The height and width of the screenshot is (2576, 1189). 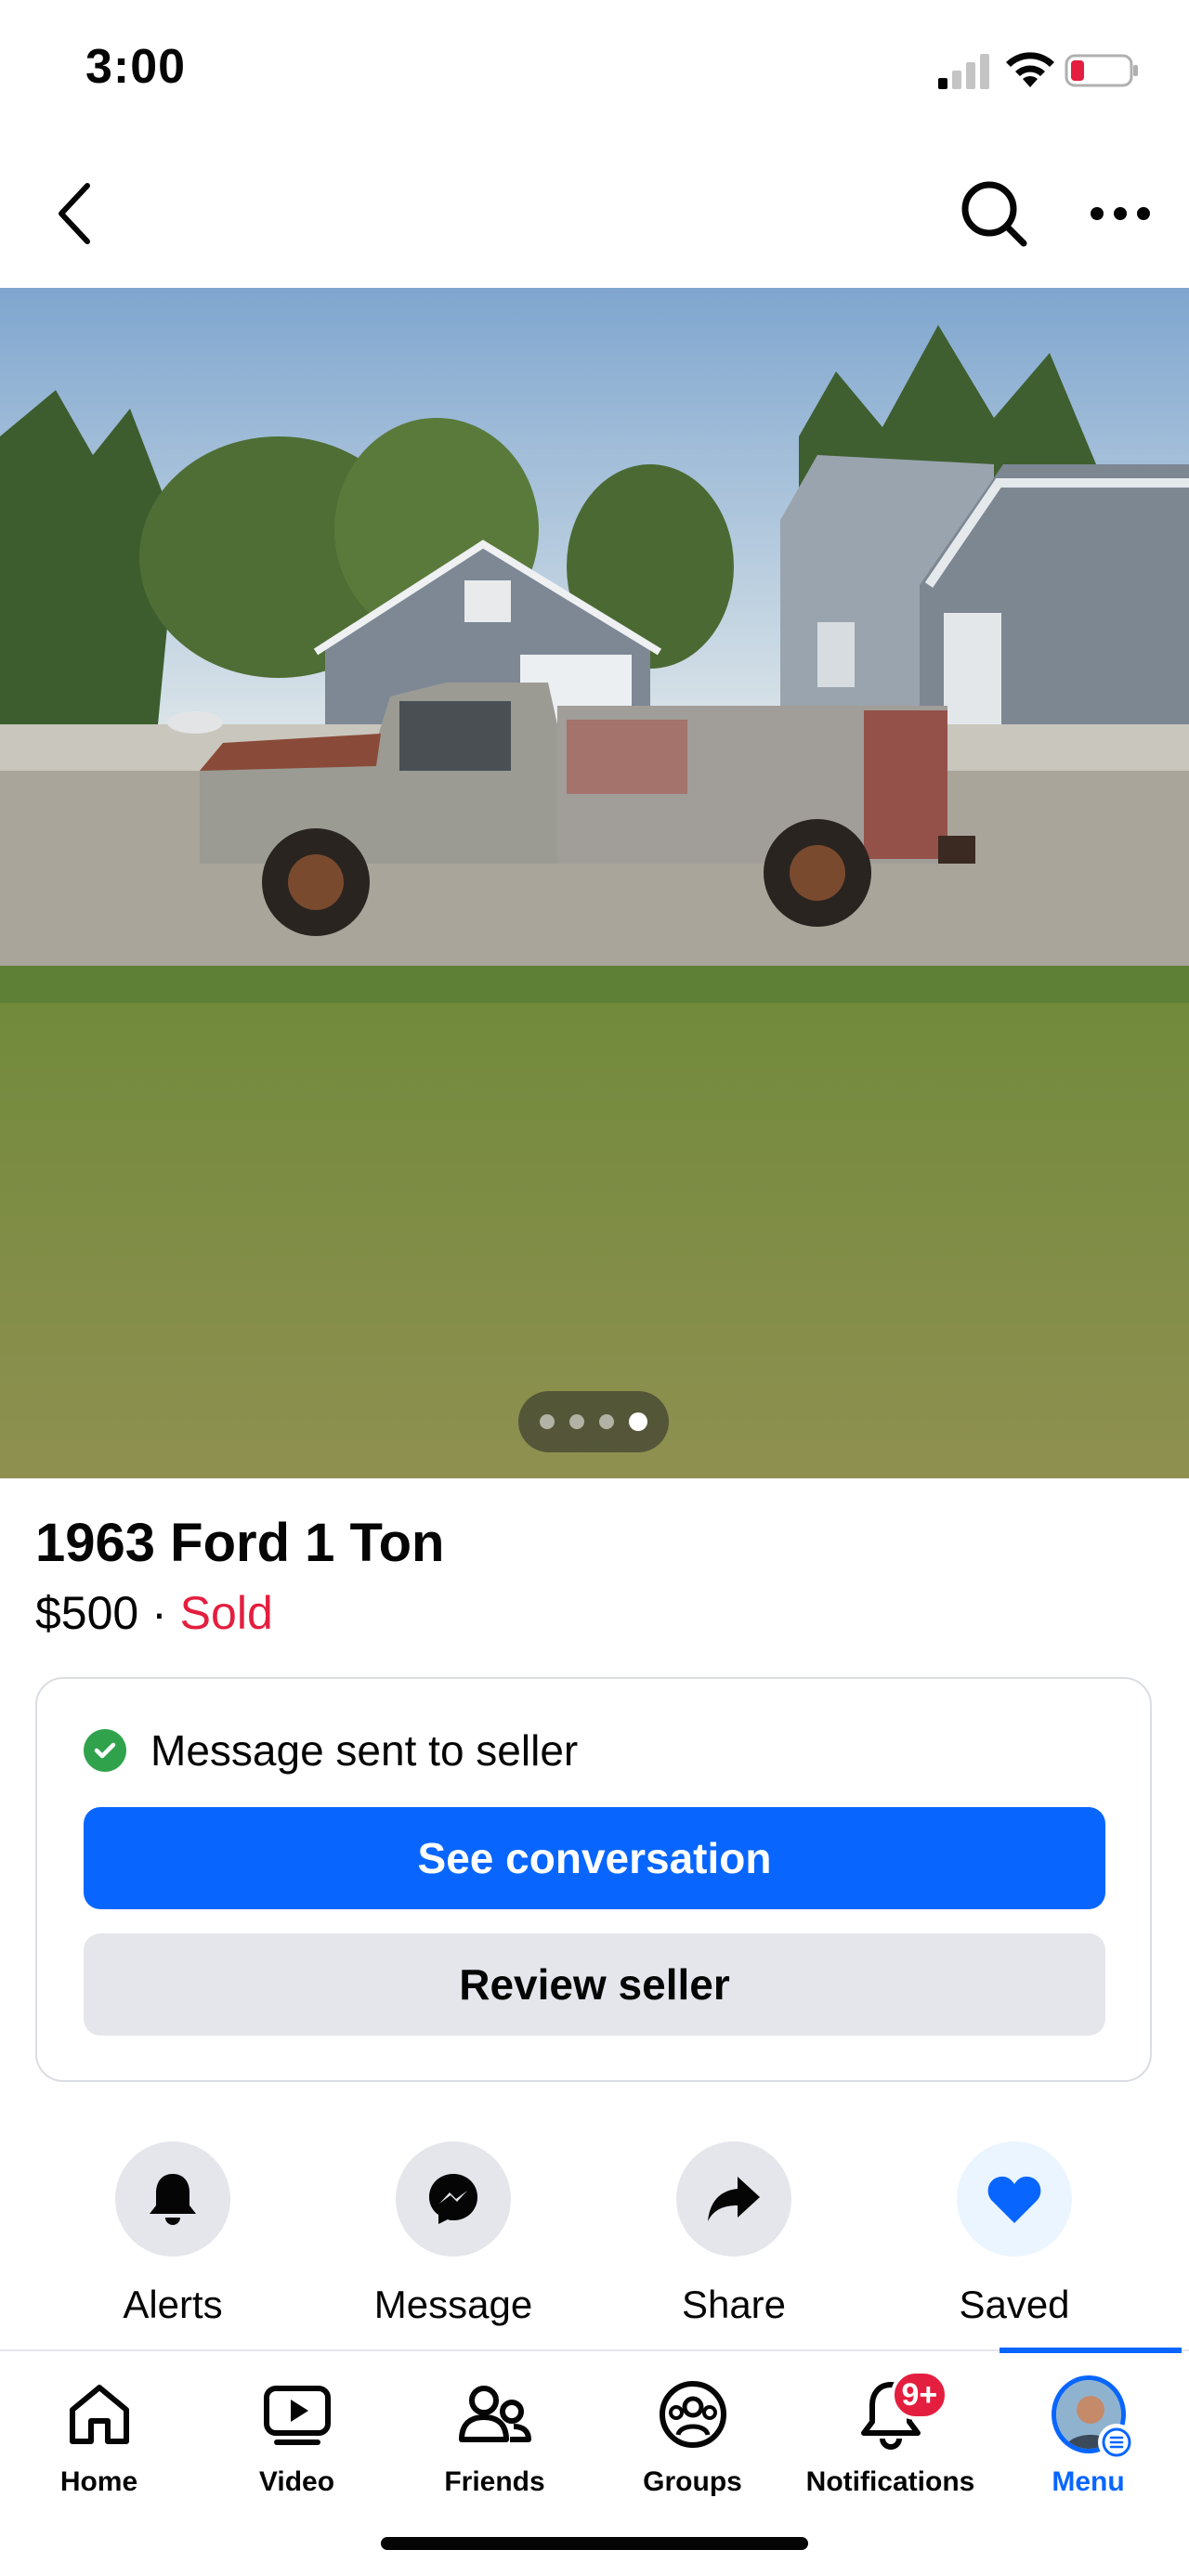 I want to click on share-action-circle, so click(x=733, y=2199).